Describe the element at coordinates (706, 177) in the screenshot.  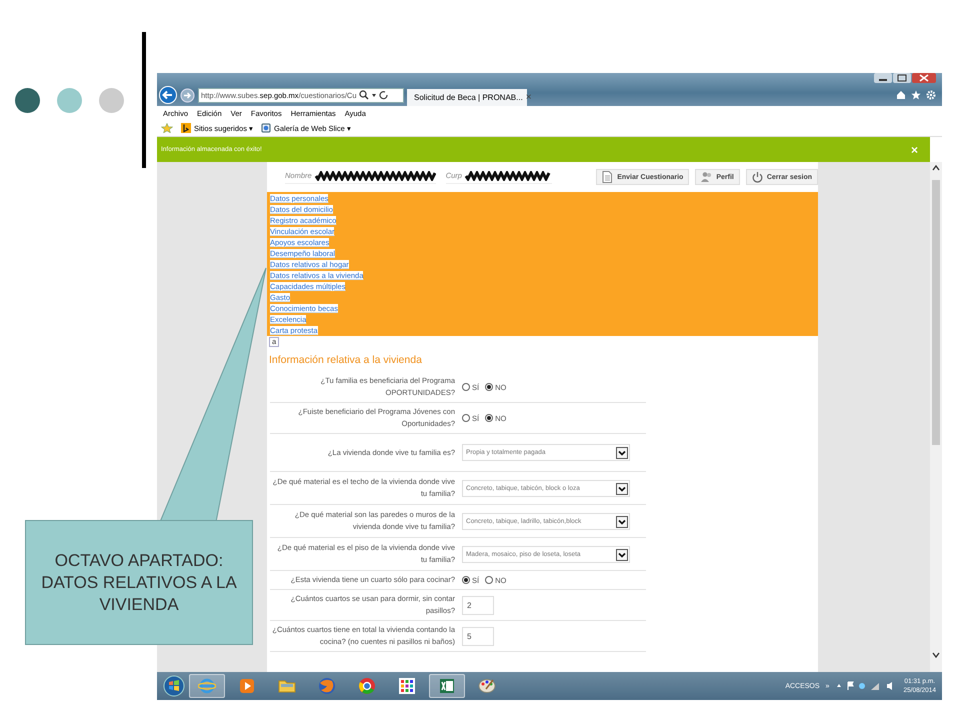
I see `users-icon` at that location.